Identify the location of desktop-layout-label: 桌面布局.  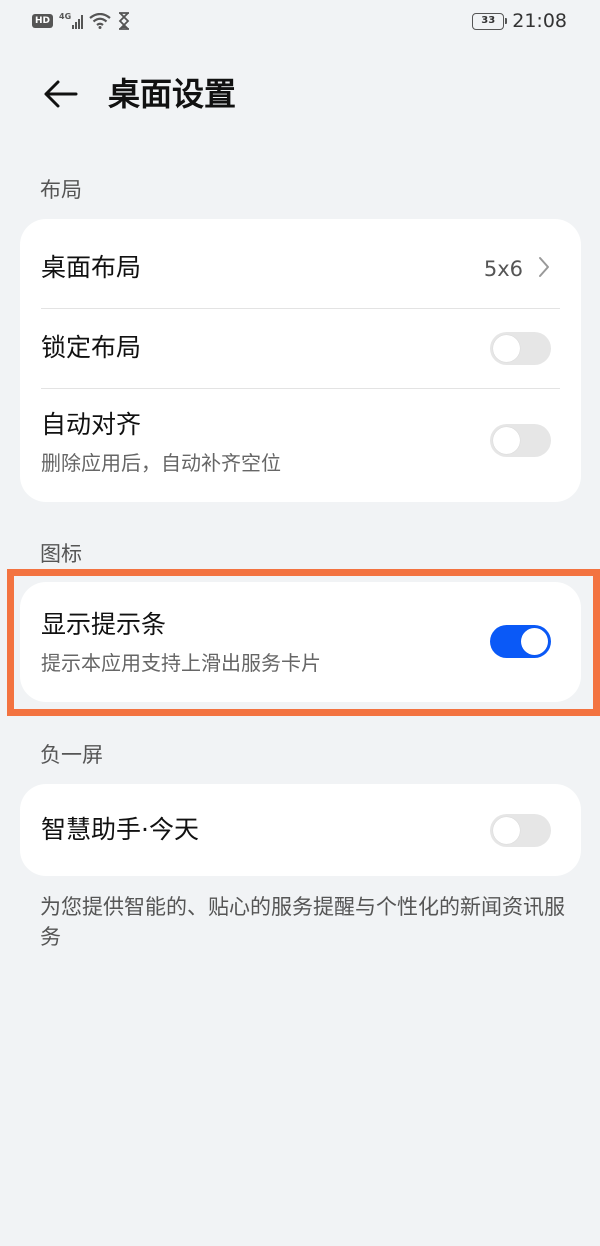
(91, 267).